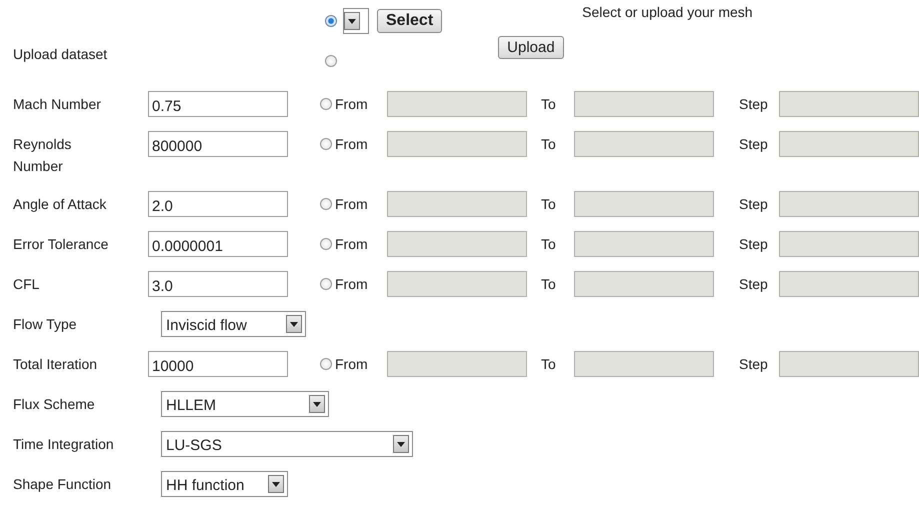 This screenshot has width=919, height=522. What do you see at coordinates (218, 244) in the screenshot?
I see `input-field: 0.0000001` at bounding box center [218, 244].